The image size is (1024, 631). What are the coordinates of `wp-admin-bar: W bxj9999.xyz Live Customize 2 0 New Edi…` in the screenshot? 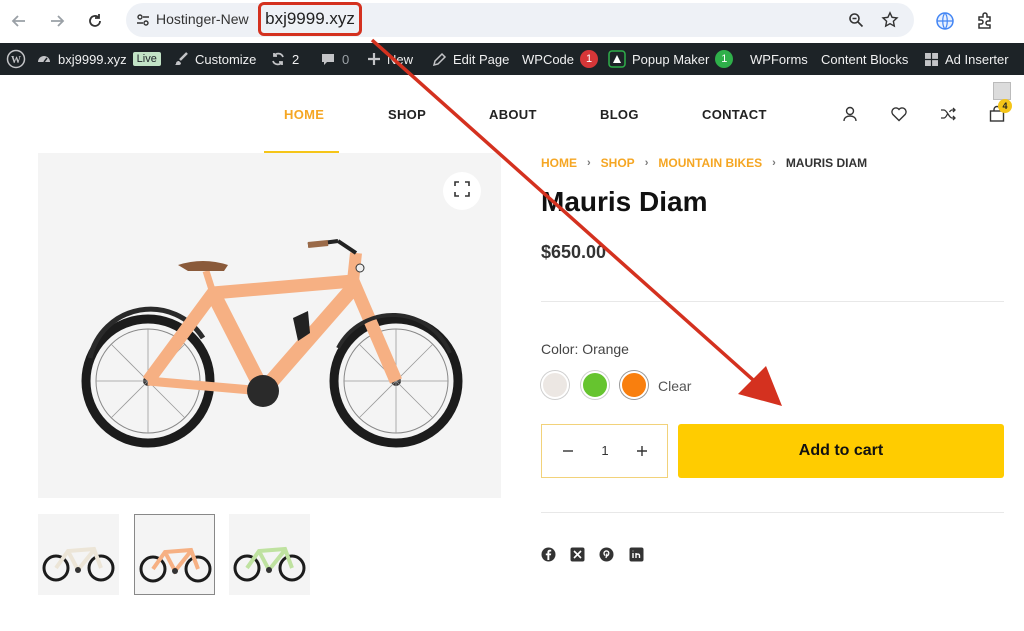 It's located at (512, 59).